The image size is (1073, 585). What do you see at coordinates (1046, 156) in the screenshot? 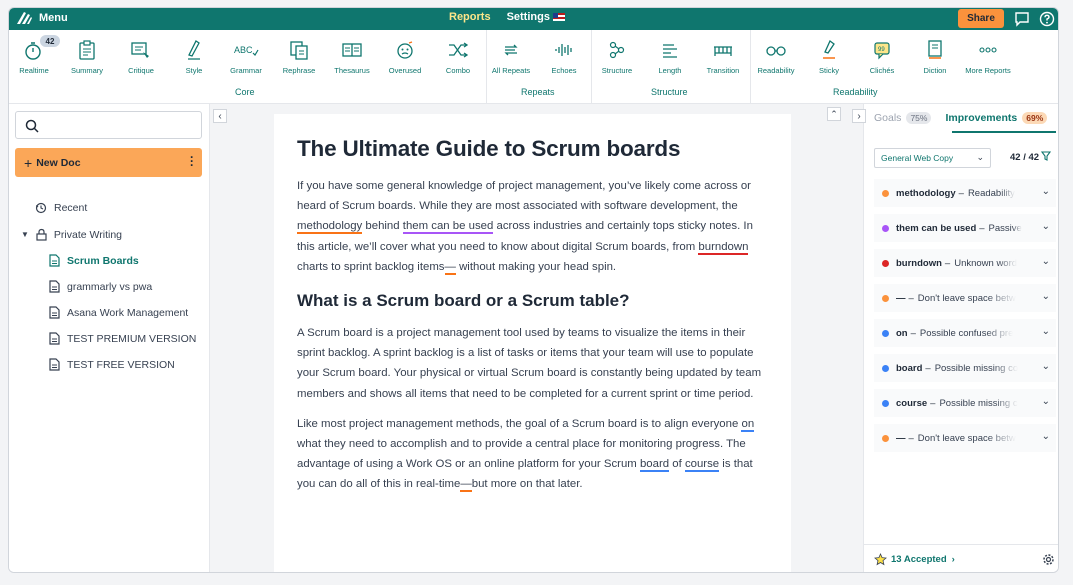
I see `filter-icon` at bounding box center [1046, 156].